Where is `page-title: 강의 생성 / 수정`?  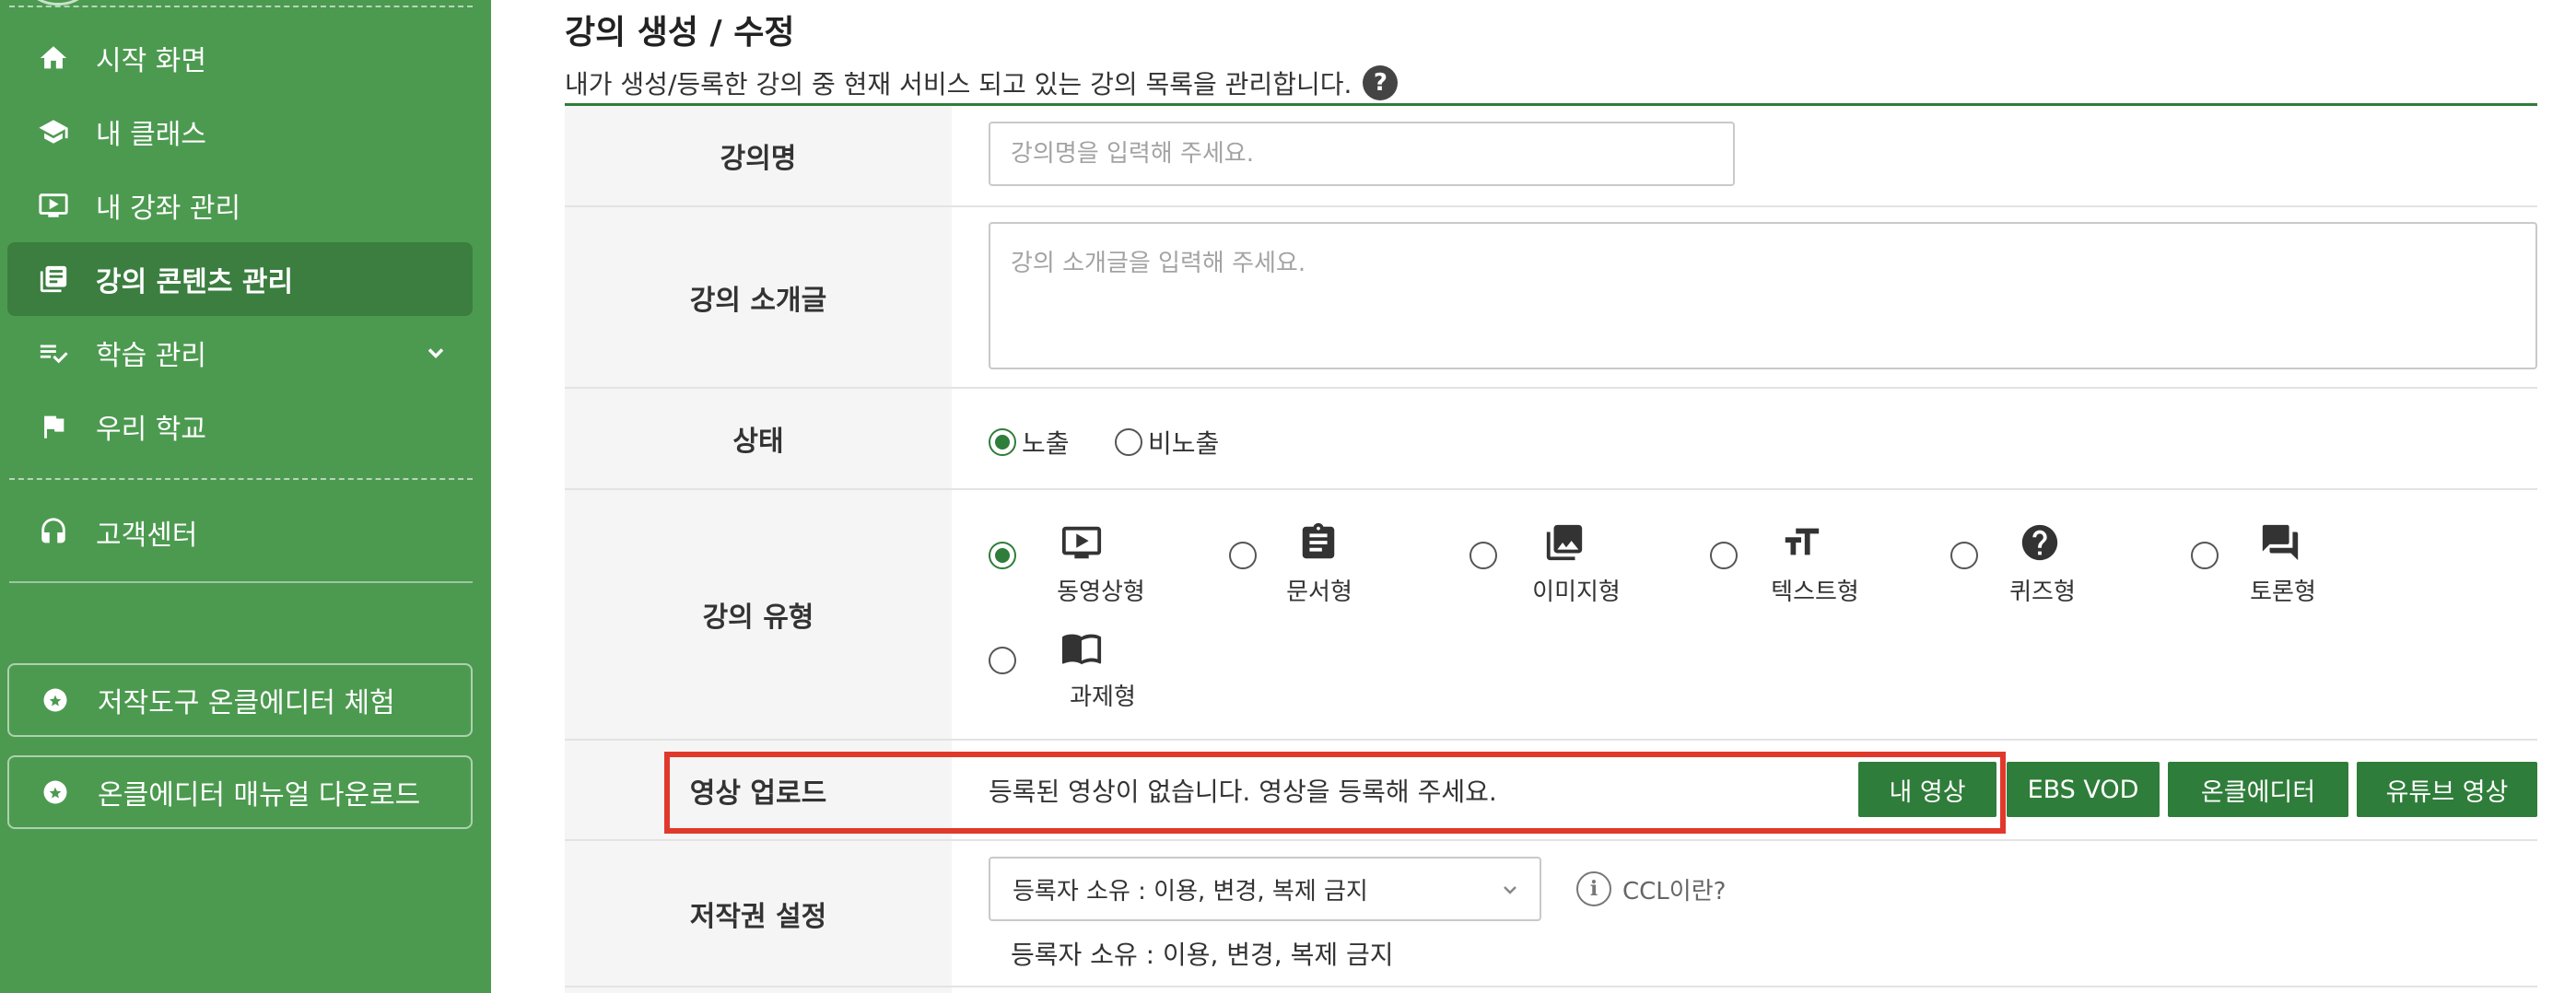 page-title: 강의 생성 / 수정 is located at coordinates (680, 33).